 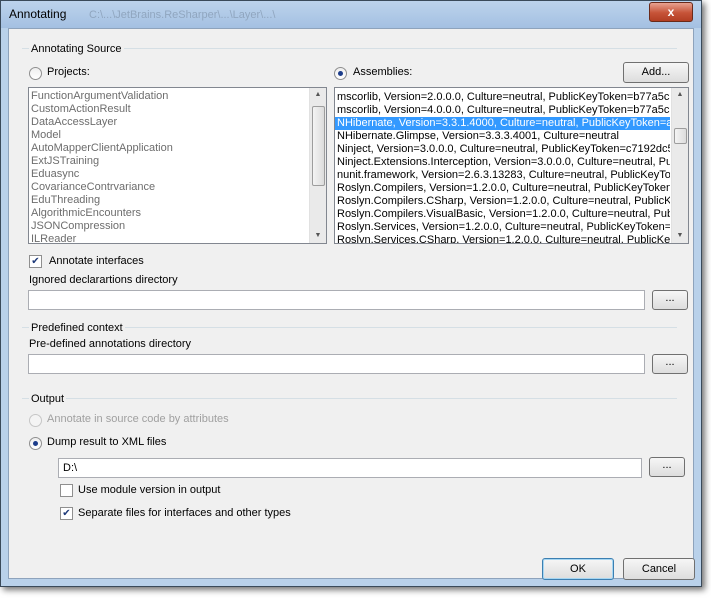 I want to click on assemblies-radio, so click(x=340, y=73).